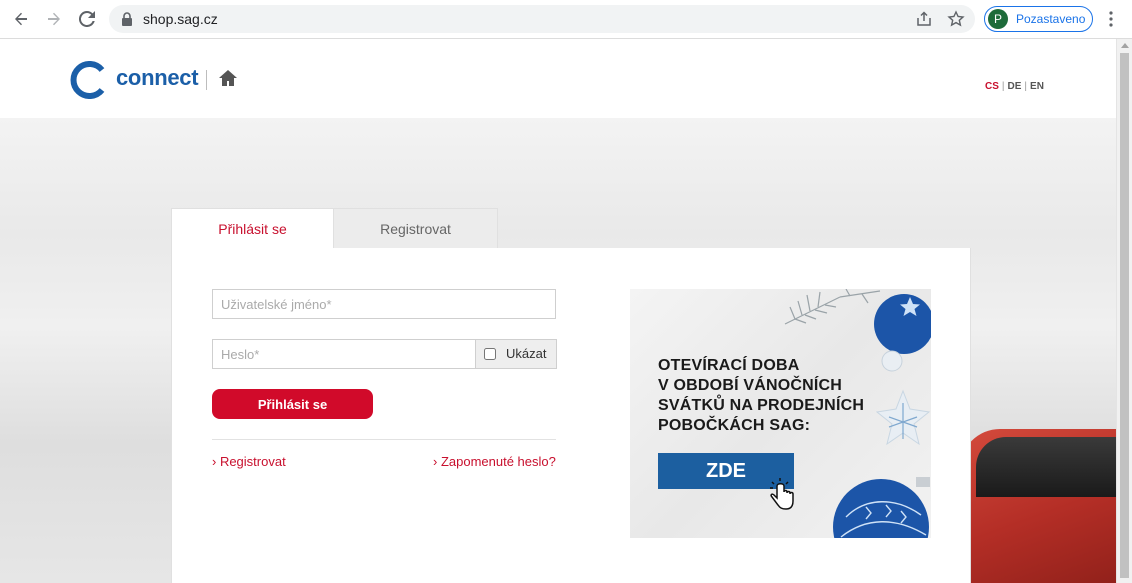  I want to click on banner-line: V OBDOBÍ VÁNOČNÍCH, so click(750, 385).